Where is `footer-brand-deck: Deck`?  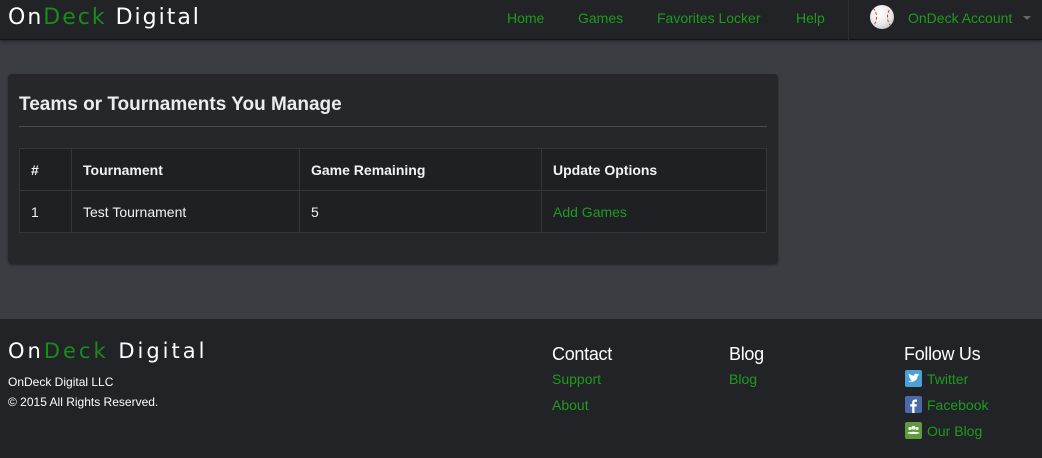
footer-brand-deck: Deck is located at coordinates (76, 351).